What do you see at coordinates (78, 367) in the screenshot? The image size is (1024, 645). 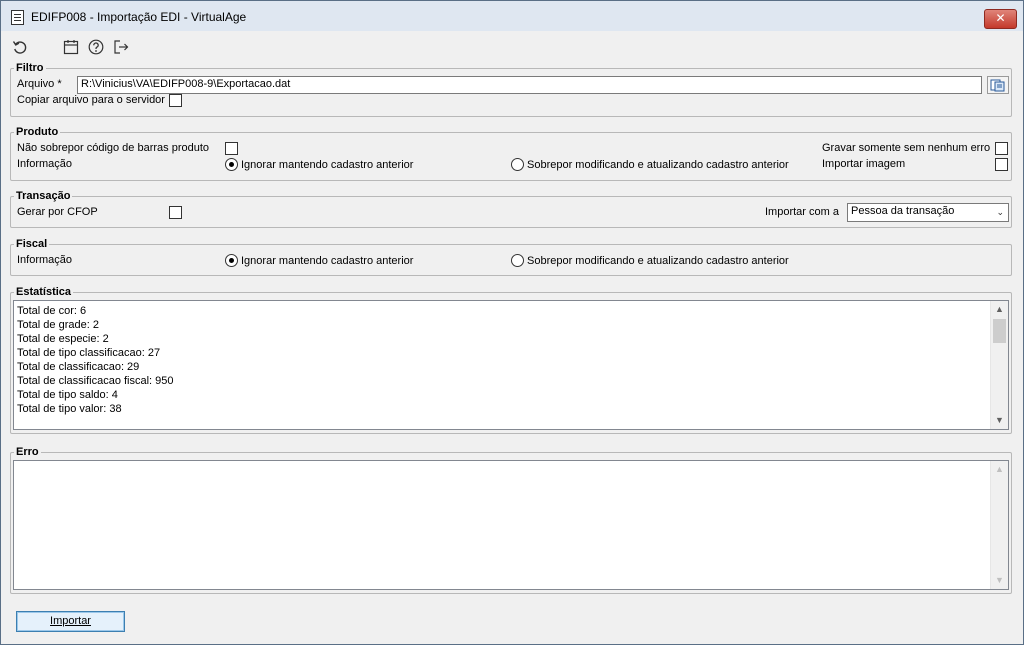 I see `estatistica-line: Total de classificacao: 29` at bounding box center [78, 367].